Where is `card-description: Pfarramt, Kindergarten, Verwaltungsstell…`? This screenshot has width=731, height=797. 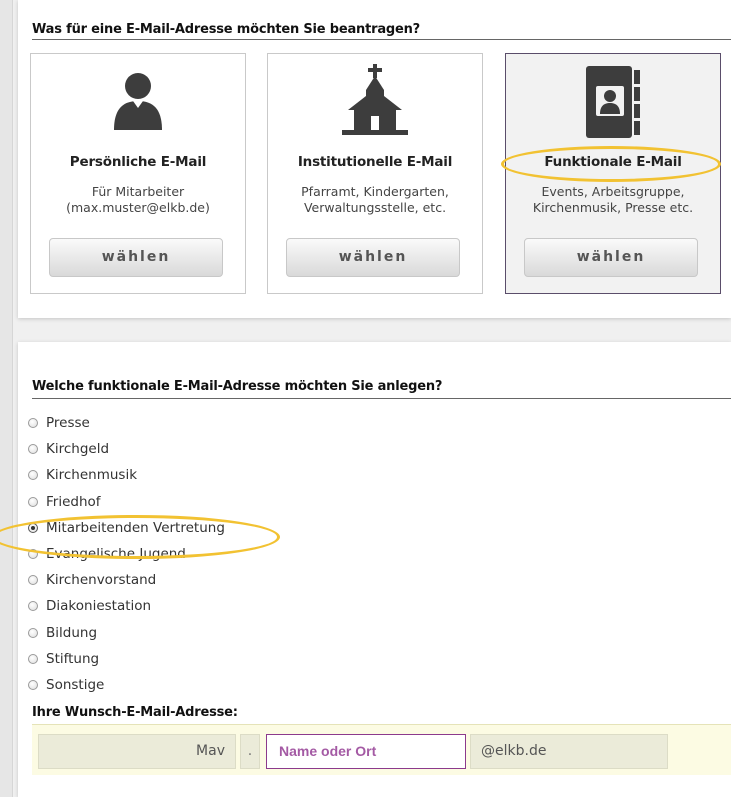
card-description: Pfarramt, Kindergarten, Verwaltungsstell… is located at coordinates (375, 200).